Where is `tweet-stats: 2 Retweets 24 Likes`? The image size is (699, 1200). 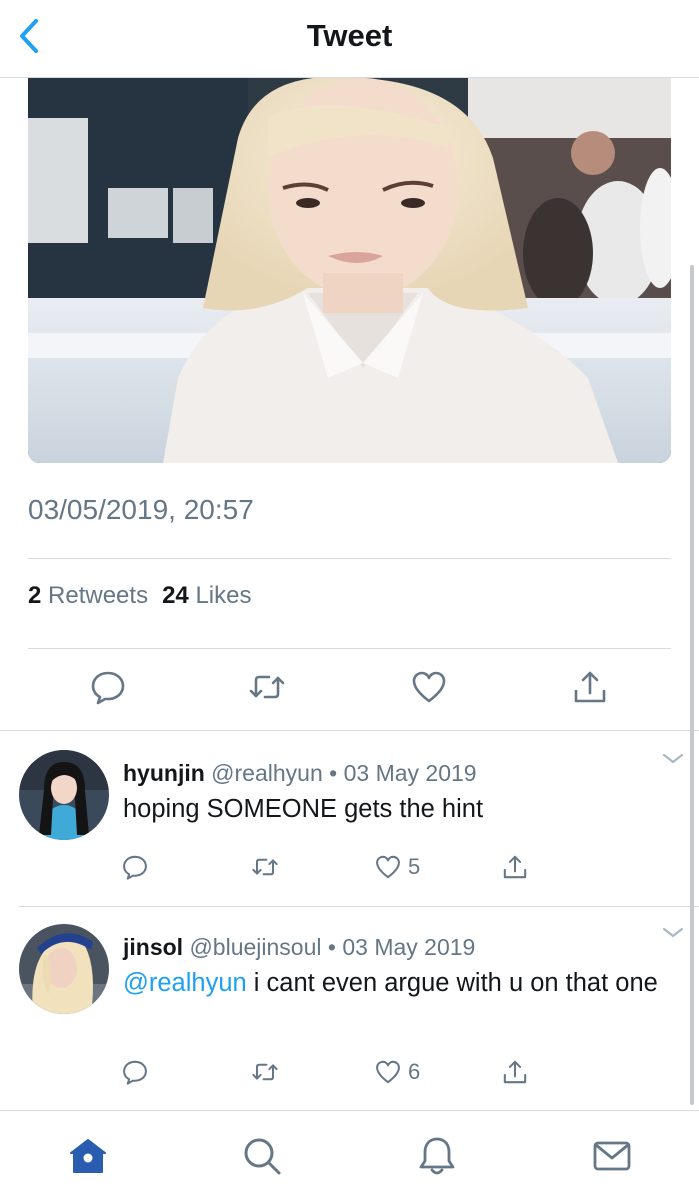
tweet-stats: 2 Retweets 24 Likes is located at coordinates (139, 596).